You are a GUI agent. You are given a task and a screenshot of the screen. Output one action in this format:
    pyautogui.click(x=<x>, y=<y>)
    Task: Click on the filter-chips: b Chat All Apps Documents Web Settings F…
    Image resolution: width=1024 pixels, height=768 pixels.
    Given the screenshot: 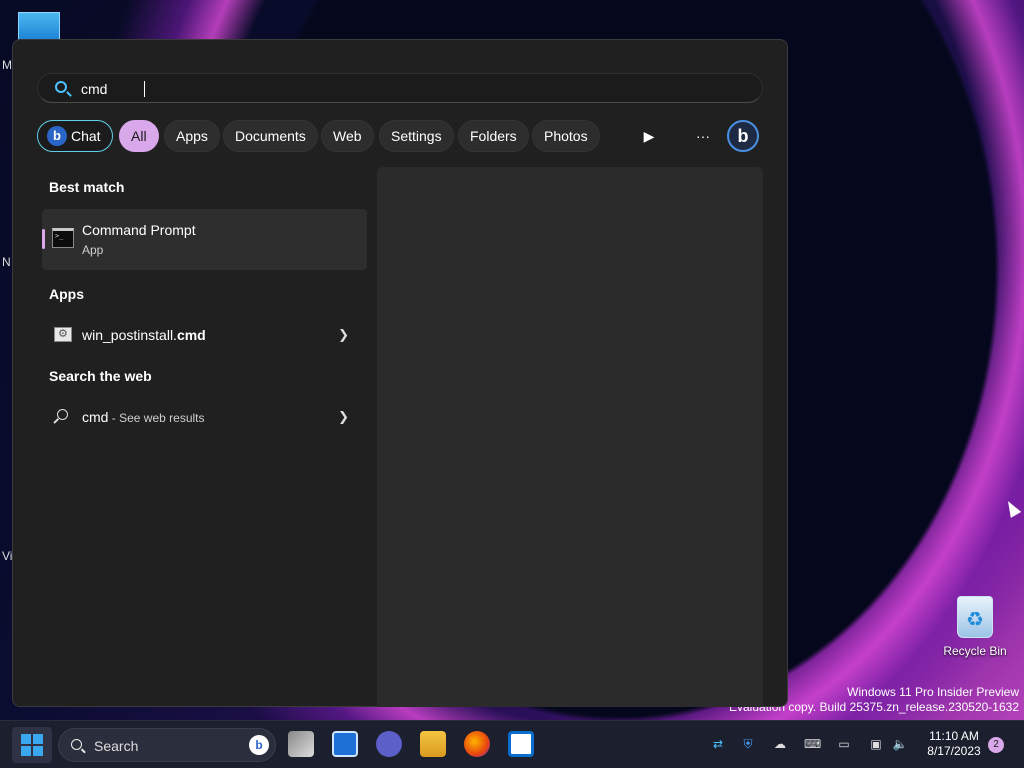 What is the action you would take?
    pyautogui.click(x=402, y=136)
    